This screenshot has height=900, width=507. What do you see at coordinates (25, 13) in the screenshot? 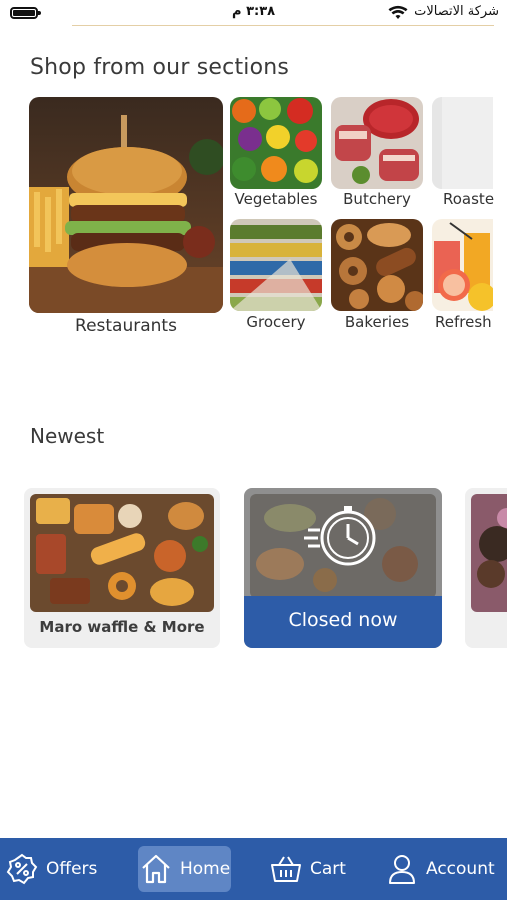
I see `battery-icon` at bounding box center [25, 13].